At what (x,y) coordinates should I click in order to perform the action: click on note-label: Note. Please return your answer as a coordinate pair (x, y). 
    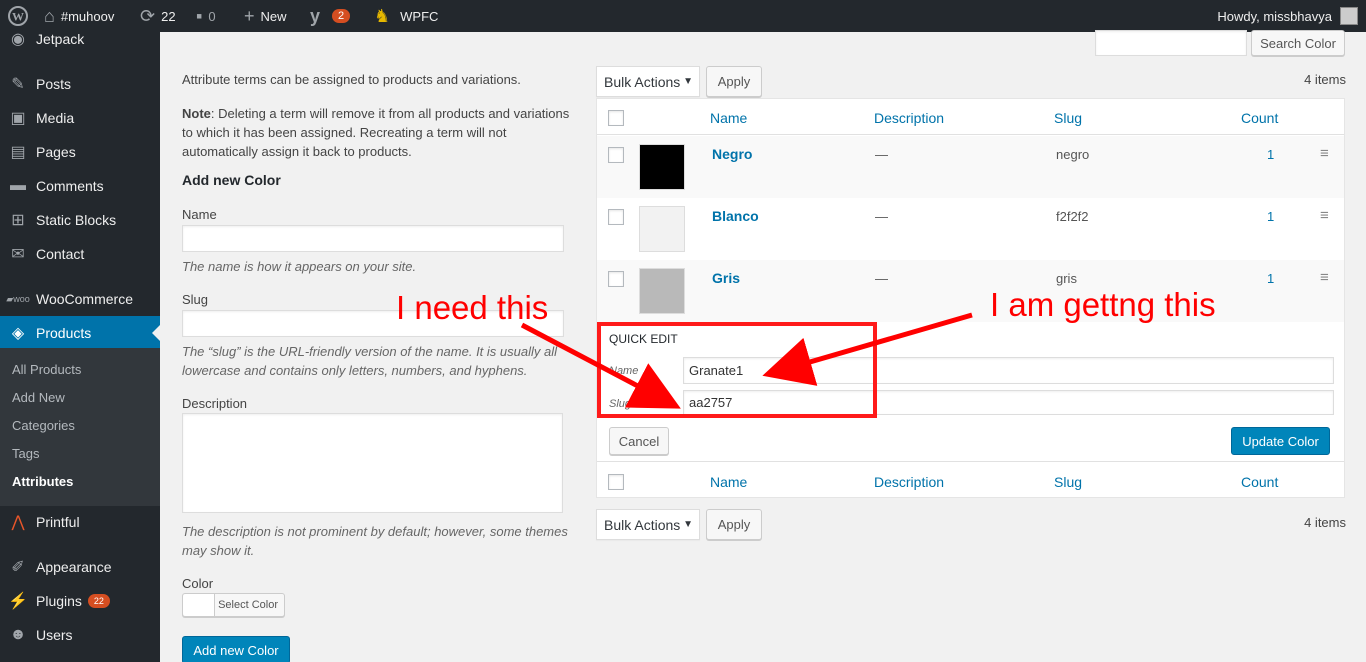
    Looking at the image, I should click on (196, 113).